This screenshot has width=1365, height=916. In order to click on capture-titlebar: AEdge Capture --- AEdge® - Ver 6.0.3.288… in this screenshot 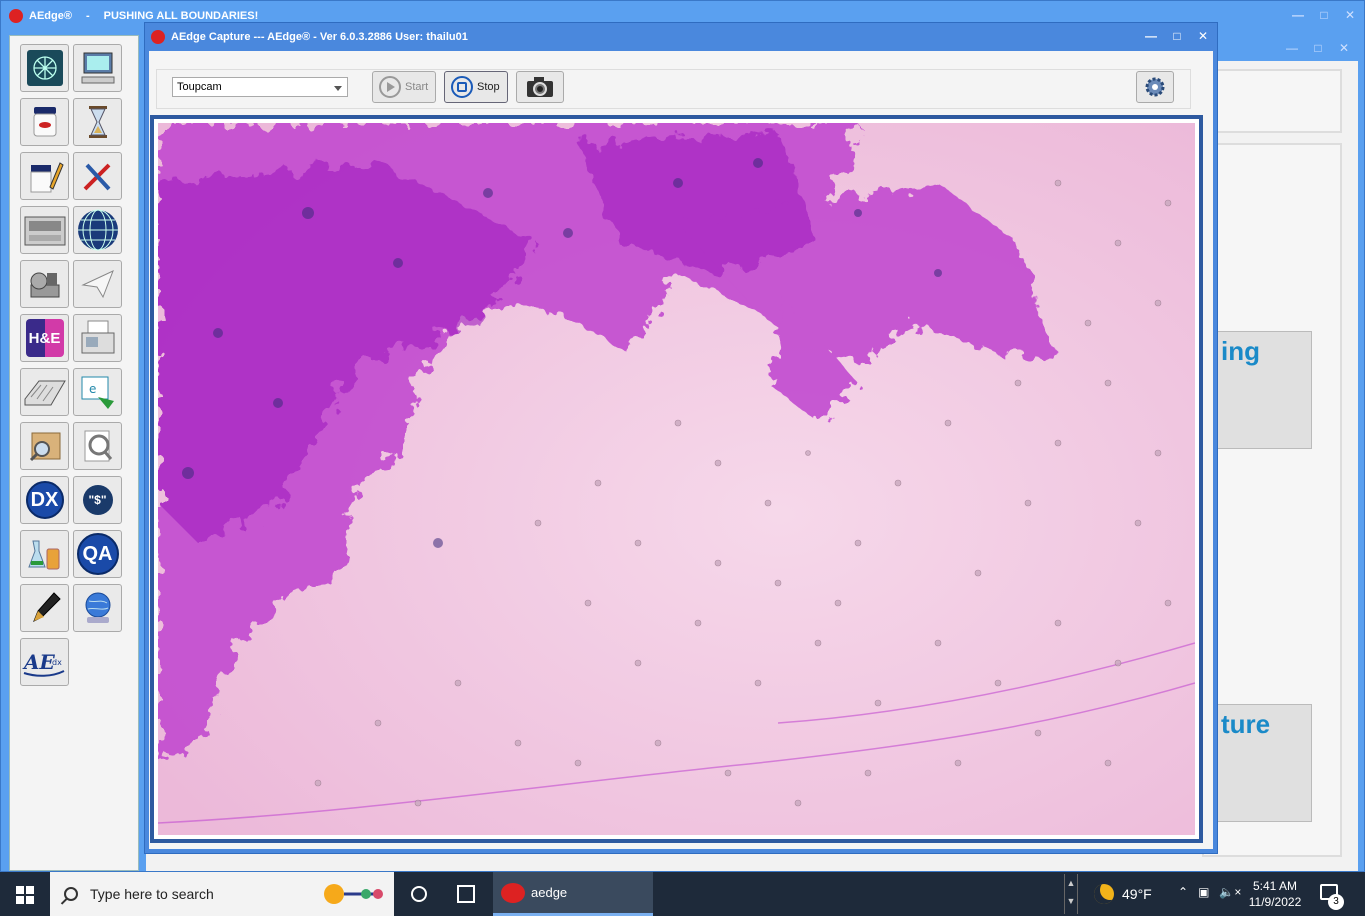, I will do `click(681, 37)`.